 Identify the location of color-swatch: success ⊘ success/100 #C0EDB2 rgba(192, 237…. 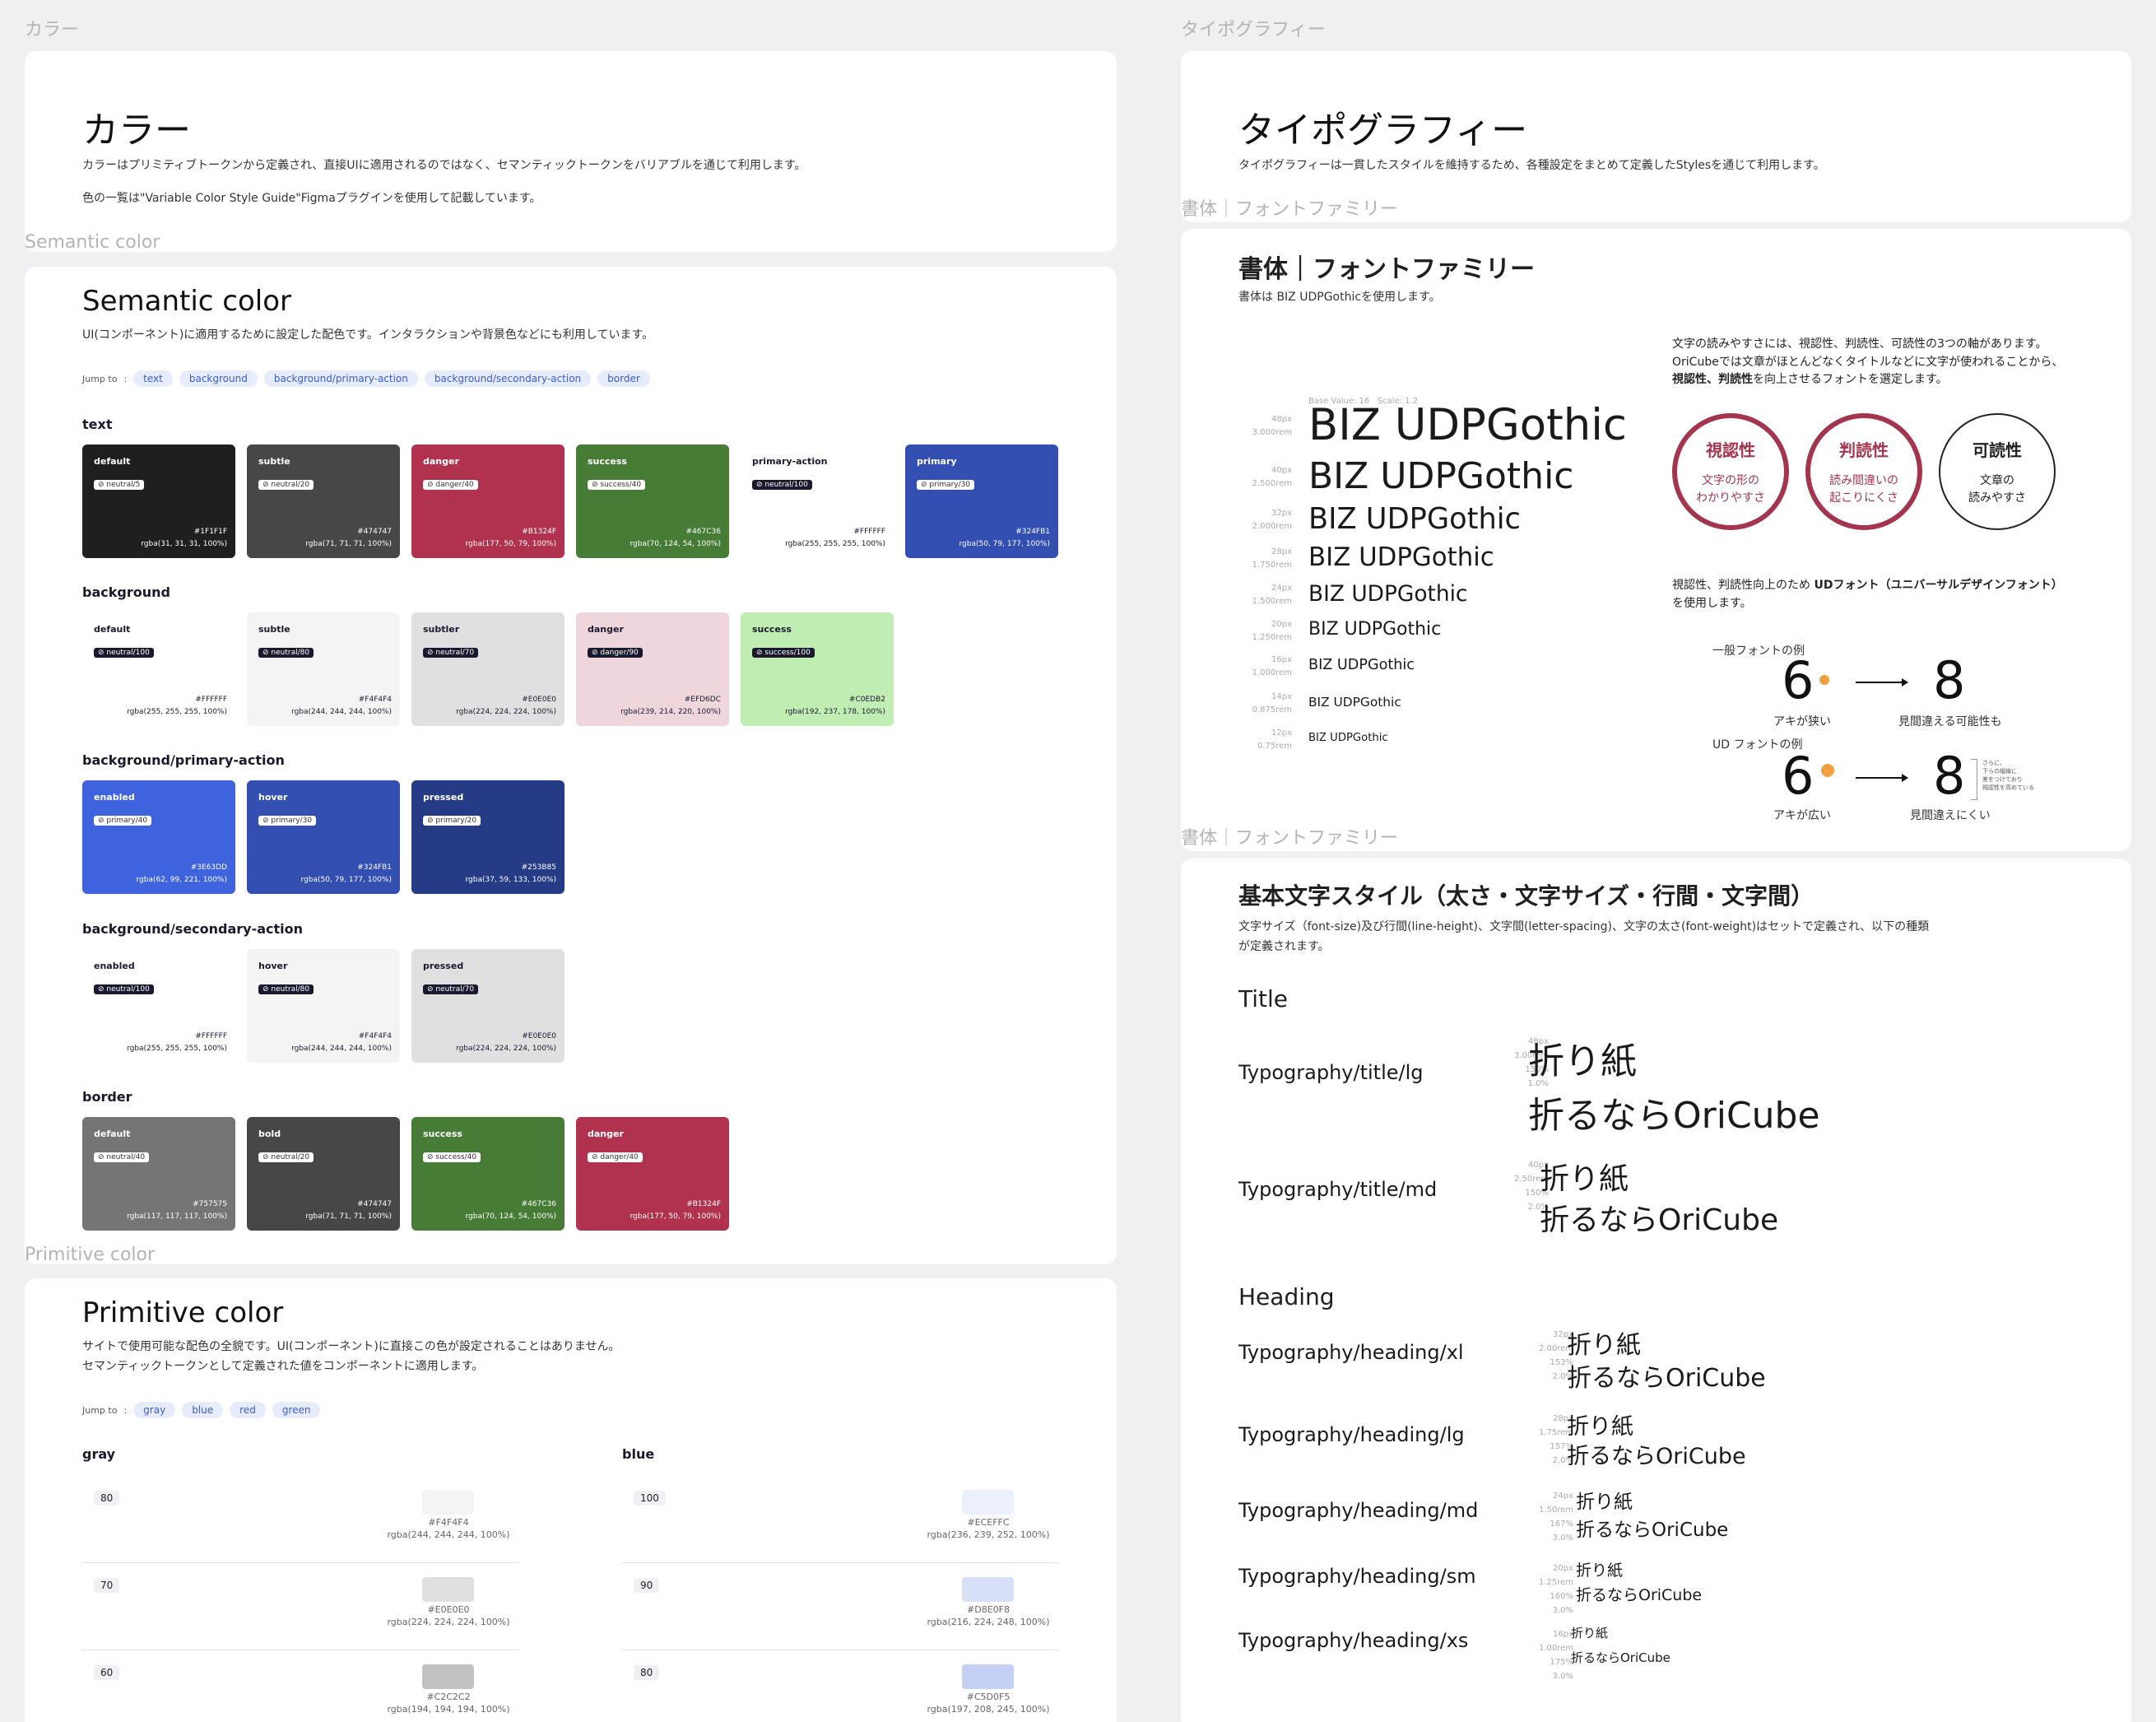
(817, 669).